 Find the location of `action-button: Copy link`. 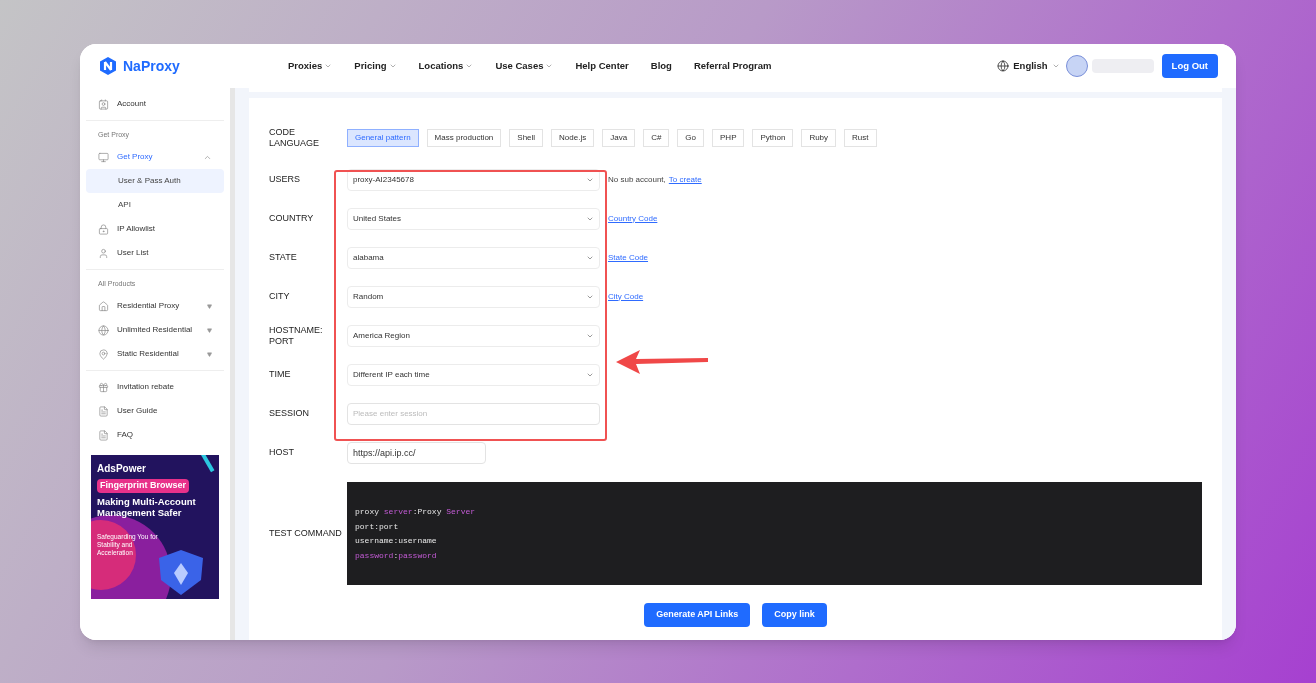

action-button: Copy link is located at coordinates (794, 615).